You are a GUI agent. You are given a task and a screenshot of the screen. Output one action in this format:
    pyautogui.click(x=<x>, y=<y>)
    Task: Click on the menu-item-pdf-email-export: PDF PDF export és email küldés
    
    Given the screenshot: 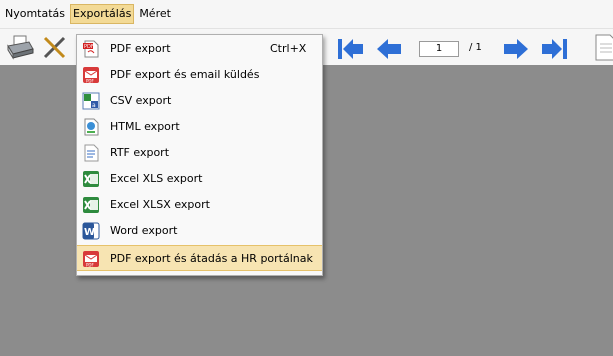 What is the action you would take?
    pyautogui.click(x=199, y=75)
    